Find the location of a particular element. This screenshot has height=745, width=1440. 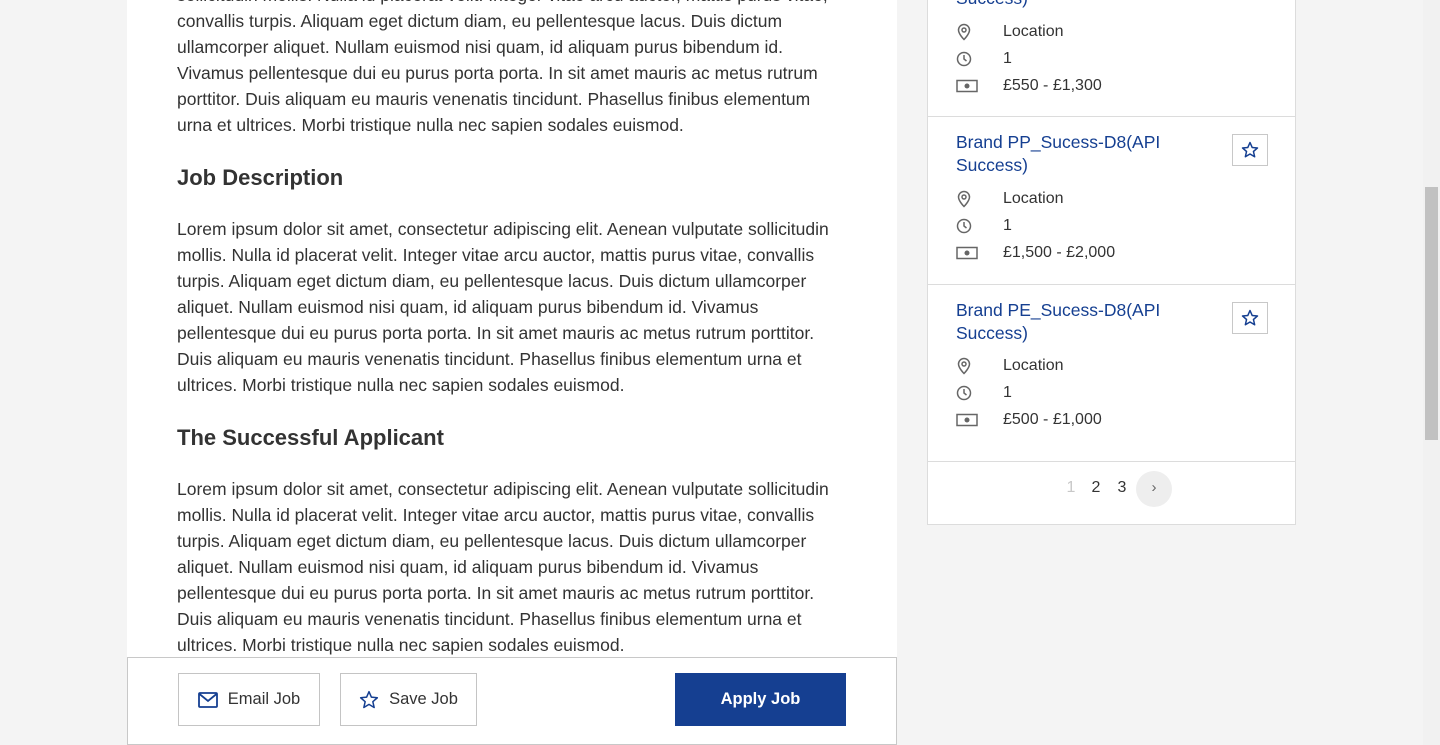

section-heading-successful-applicant: The Successful Applicant is located at coordinates (310, 437).